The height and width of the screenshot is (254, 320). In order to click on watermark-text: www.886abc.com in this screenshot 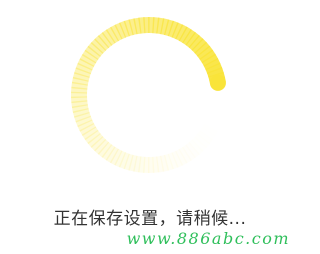, I will do `click(208, 238)`.